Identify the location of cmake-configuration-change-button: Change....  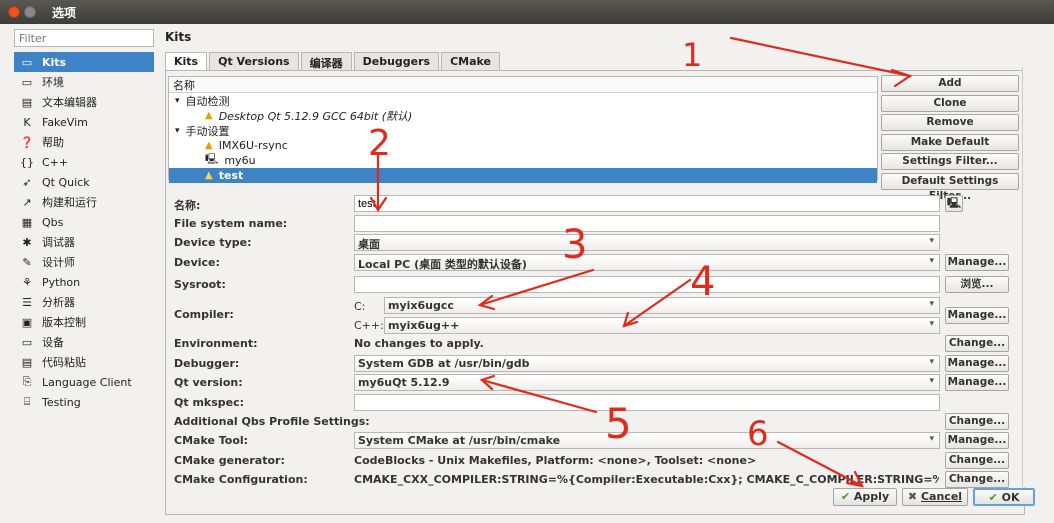
(977, 479).